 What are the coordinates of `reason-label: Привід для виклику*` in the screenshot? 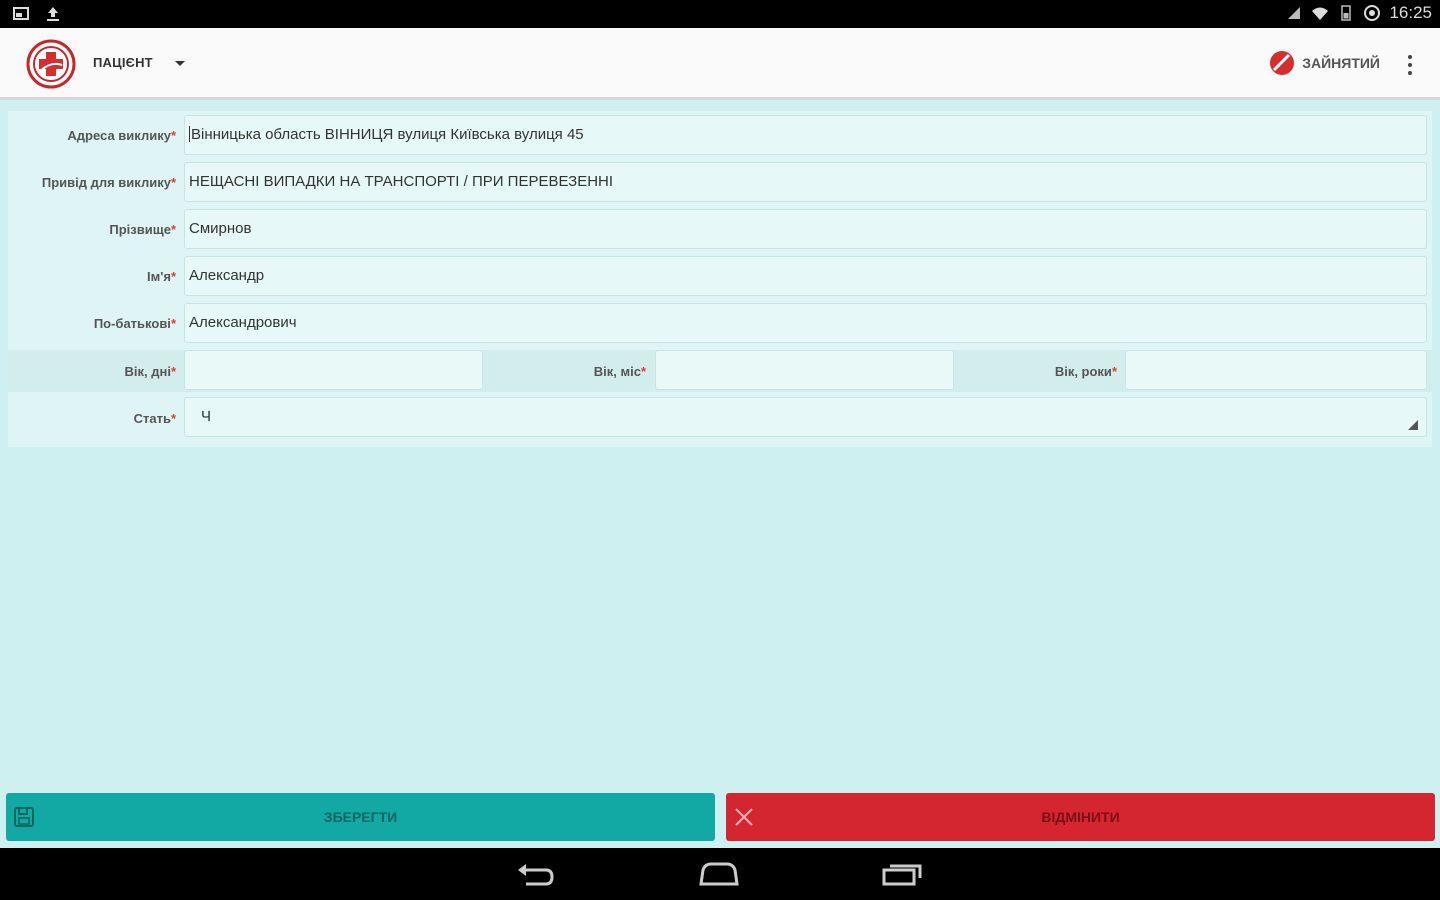 It's located at (108, 182).